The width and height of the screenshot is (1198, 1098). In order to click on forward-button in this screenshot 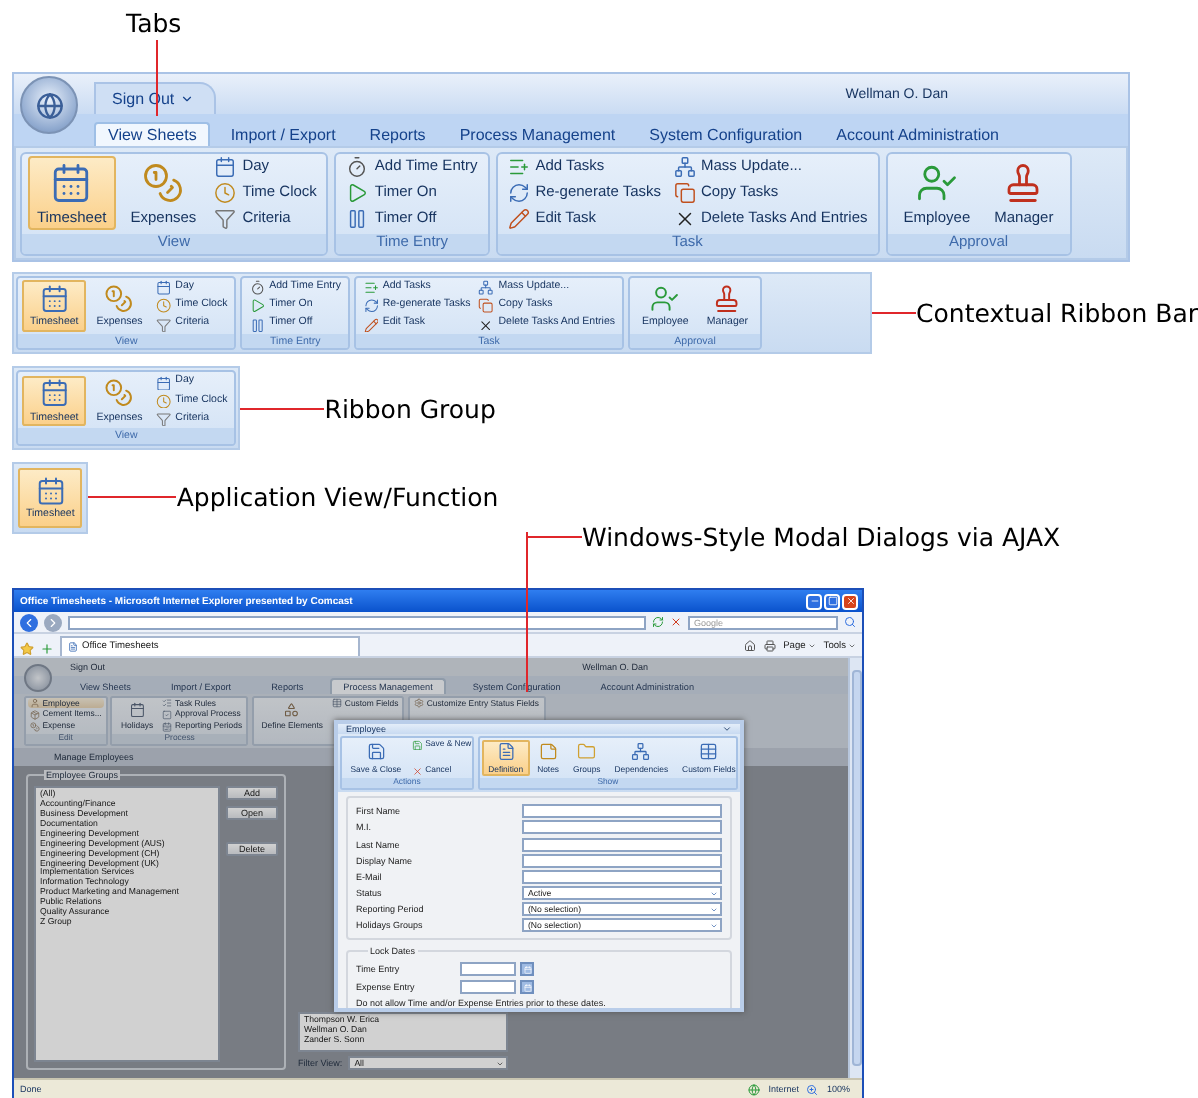, I will do `click(53, 622)`.